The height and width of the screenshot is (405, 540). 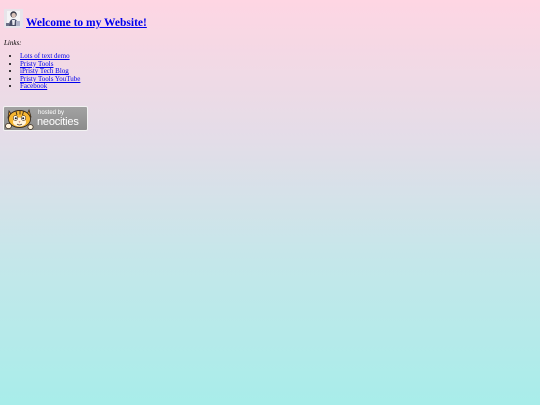 I want to click on link-facebook: Facebook, so click(x=33, y=86).